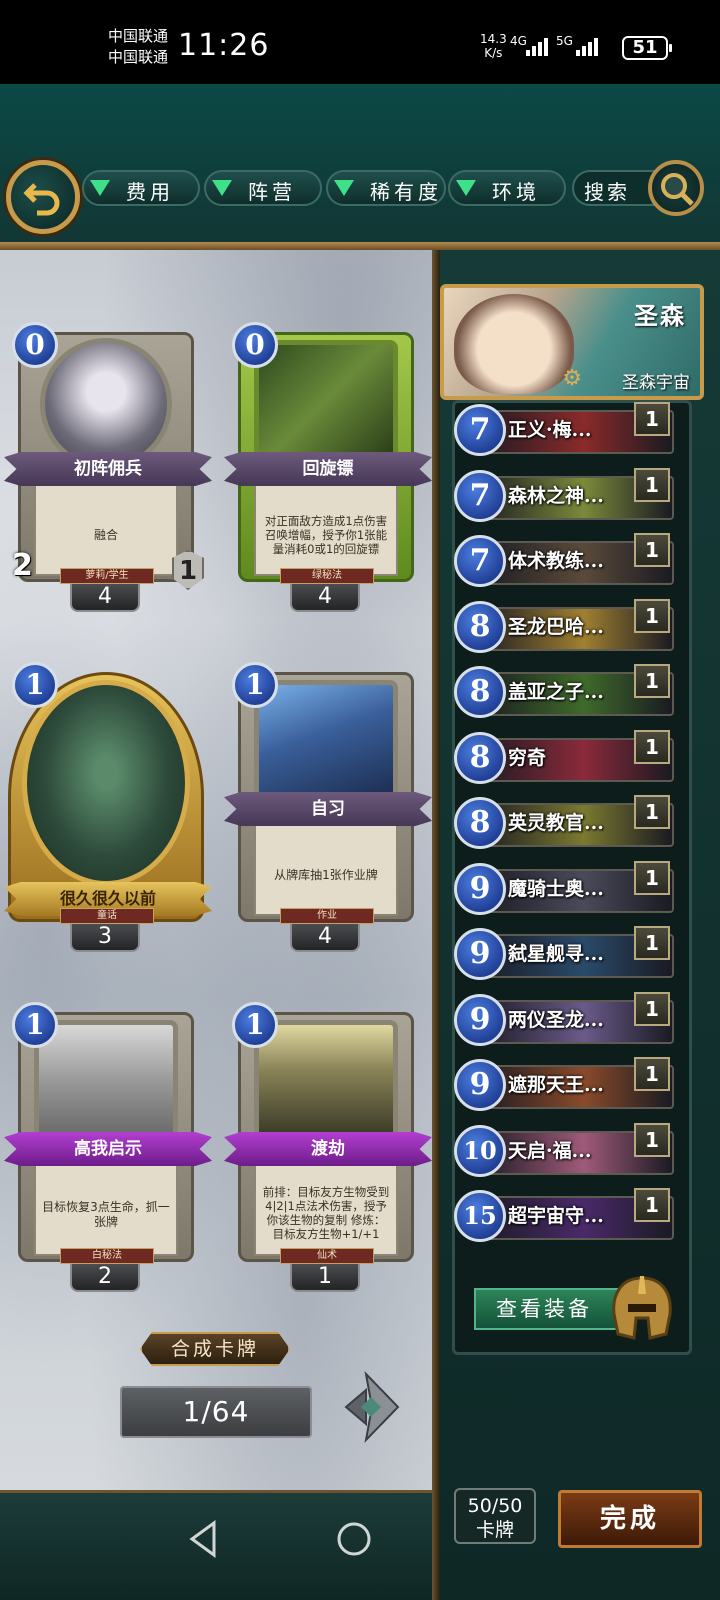  Describe the element at coordinates (107, 1256) in the screenshot. I see `card-tribe: 白秘法` at that location.